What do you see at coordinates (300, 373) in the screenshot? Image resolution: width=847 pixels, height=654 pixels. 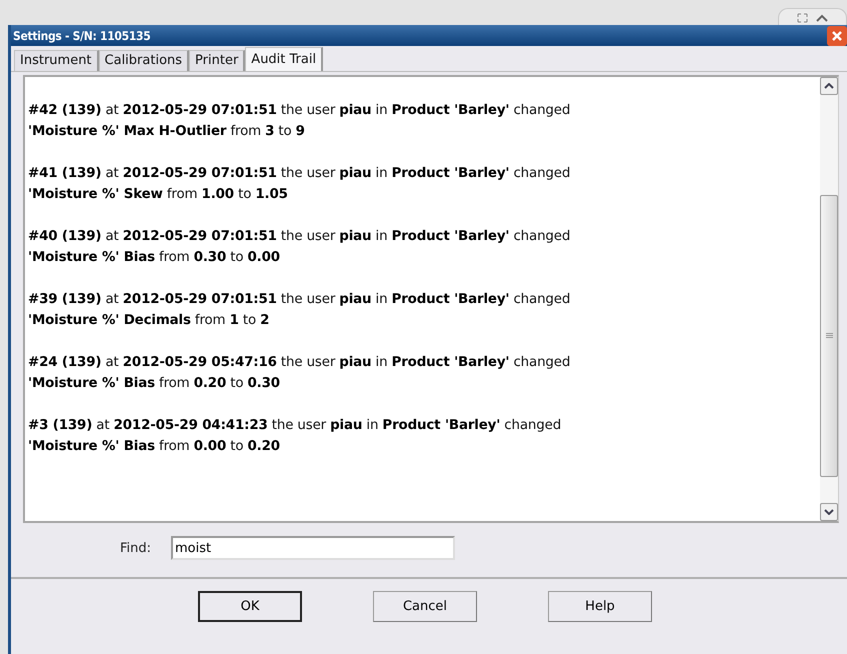 I see `audit-entry: #24 (139) at 2012-05-29 05:47:16 the user piau in Product 'Barley' changed 'Moisture %' Bias from 0.20 to 0.30` at bounding box center [300, 373].